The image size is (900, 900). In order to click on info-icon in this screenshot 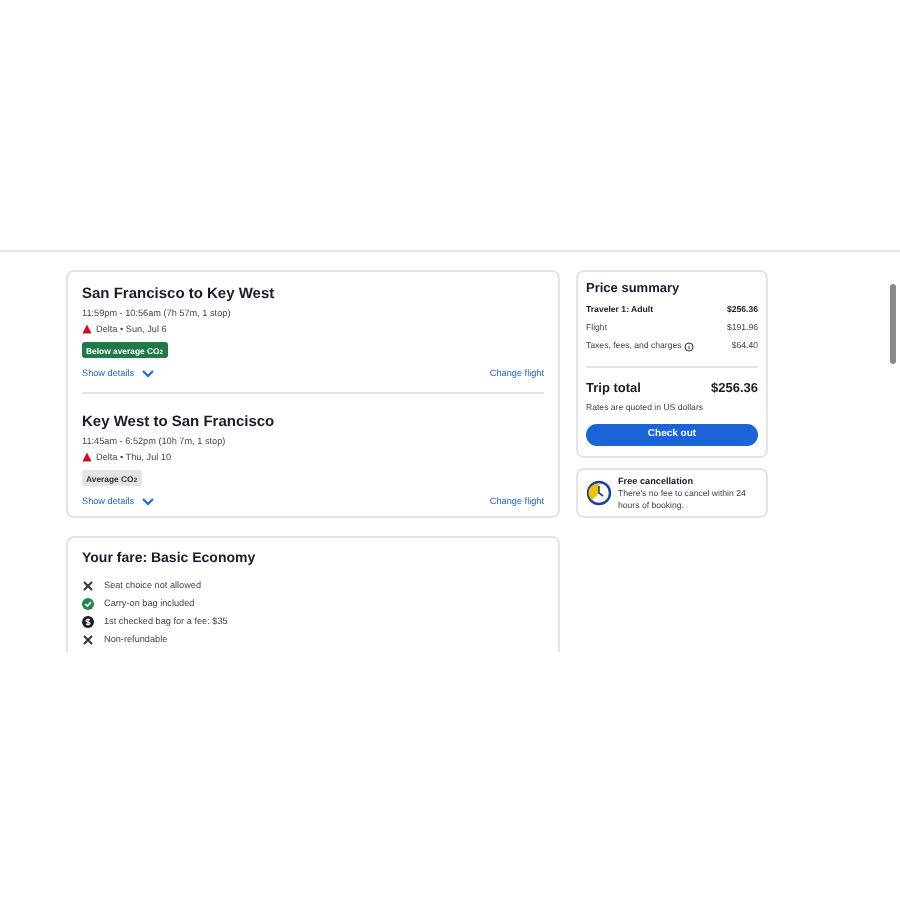, I will do `click(688, 346)`.